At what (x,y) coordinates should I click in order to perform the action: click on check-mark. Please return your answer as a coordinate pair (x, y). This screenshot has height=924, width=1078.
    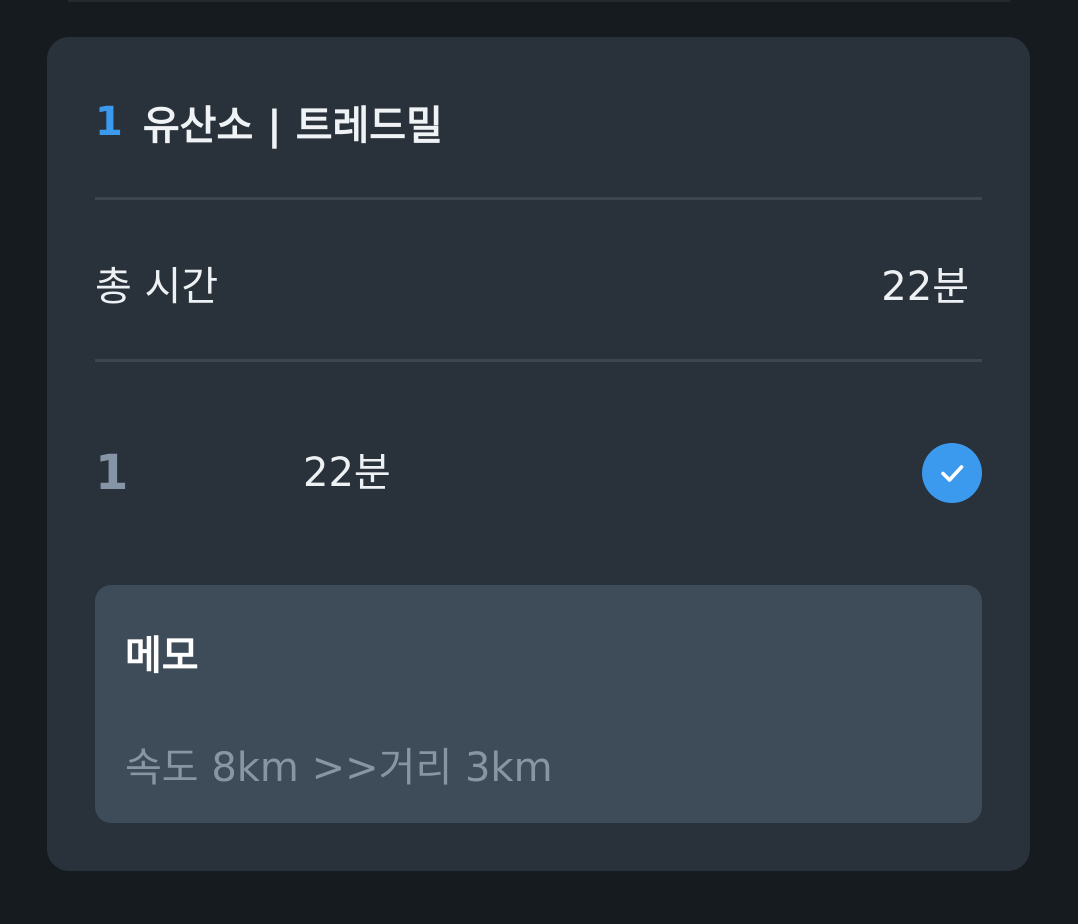
    Looking at the image, I should click on (952, 473).